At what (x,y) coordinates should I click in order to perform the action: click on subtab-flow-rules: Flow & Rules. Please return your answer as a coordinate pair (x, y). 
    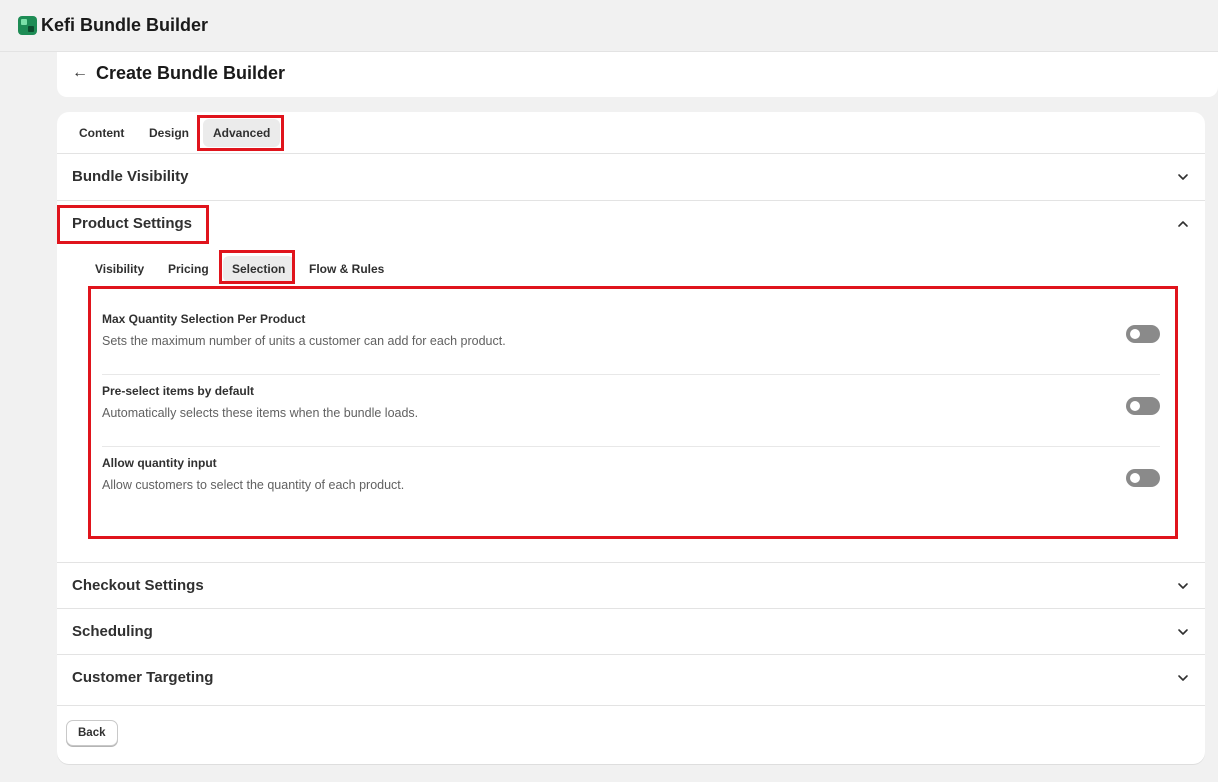
    Looking at the image, I should click on (346, 269).